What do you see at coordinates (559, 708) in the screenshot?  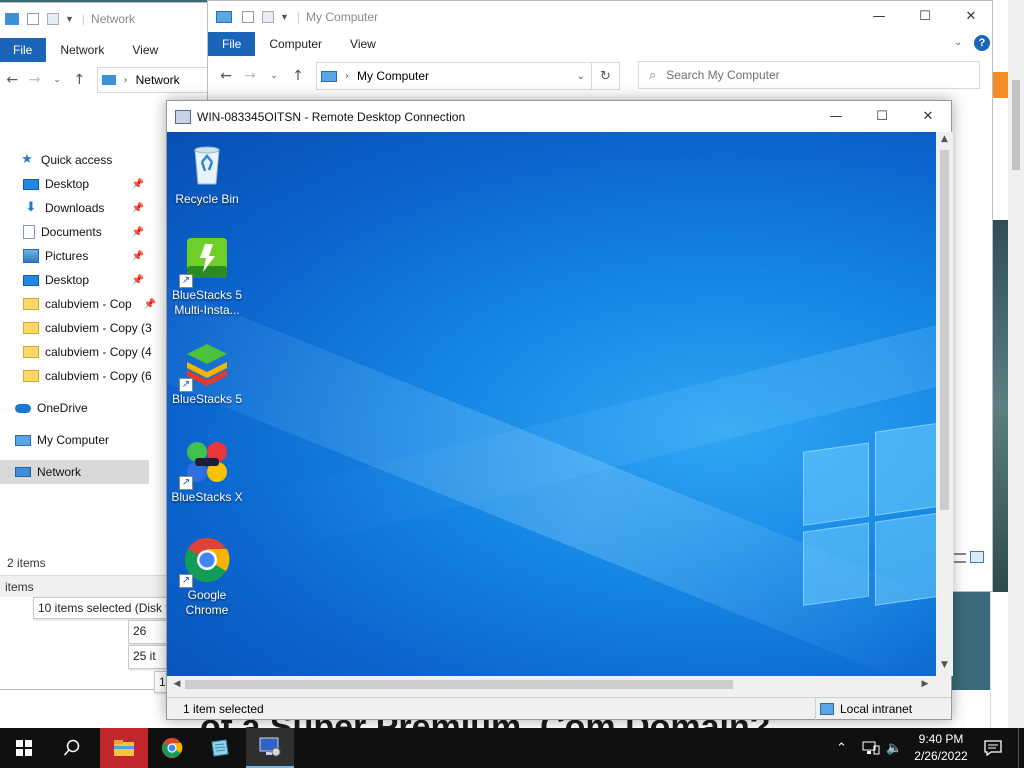 I see `status-bar: 1 item selected Local intranet` at bounding box center [559, 708].